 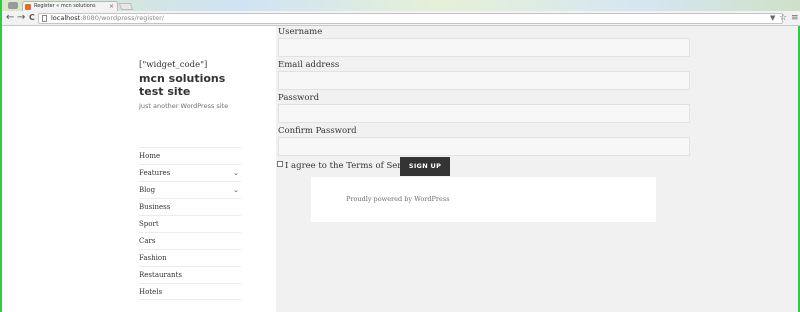 I want to click on reload-icon: C, so click(x=32, y=18).